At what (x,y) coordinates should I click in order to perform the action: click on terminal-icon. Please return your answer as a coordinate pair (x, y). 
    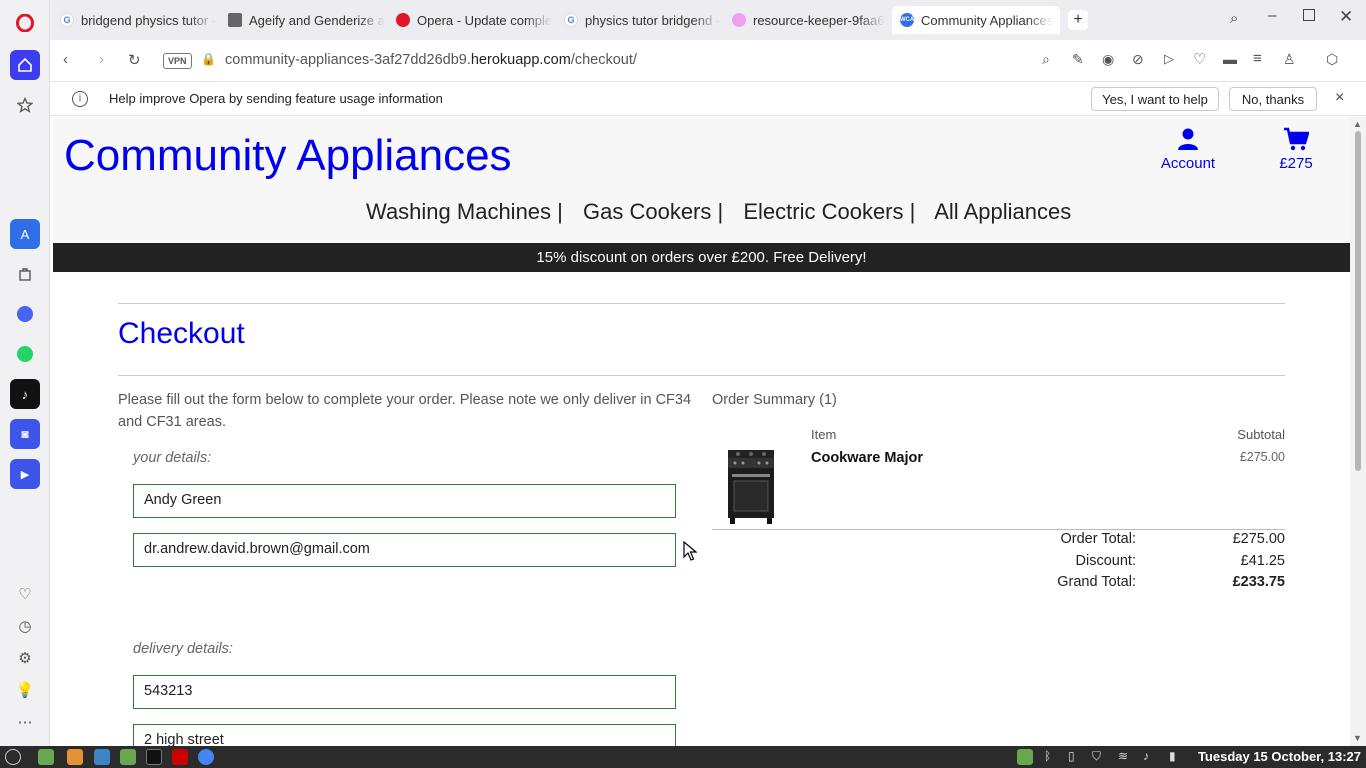
    Looking at the image, I should click on (154, 757).